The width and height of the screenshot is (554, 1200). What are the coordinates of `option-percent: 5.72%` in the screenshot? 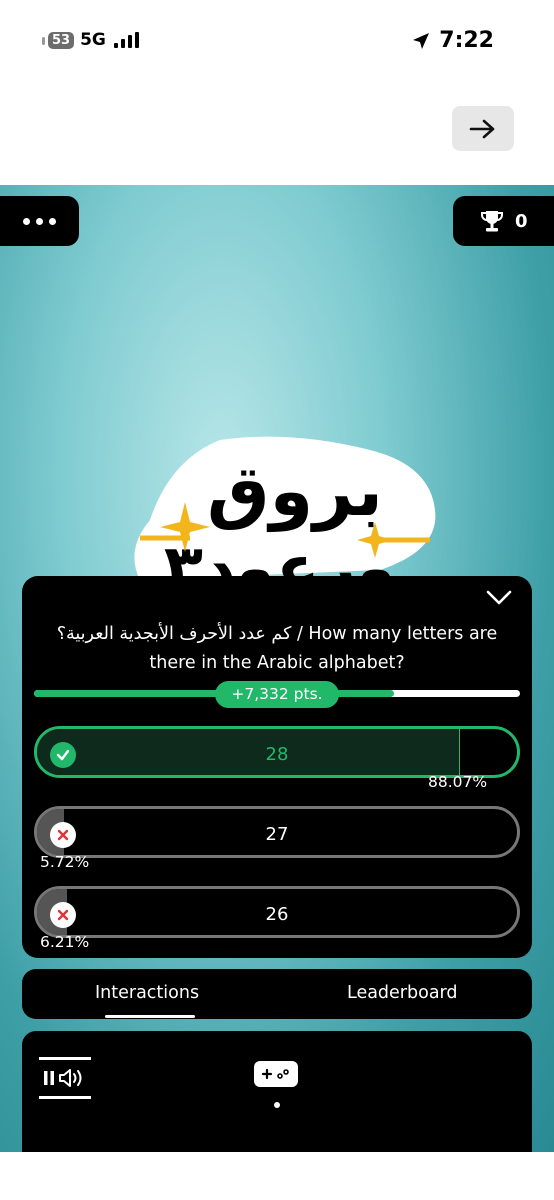 It's located at (65, 862).